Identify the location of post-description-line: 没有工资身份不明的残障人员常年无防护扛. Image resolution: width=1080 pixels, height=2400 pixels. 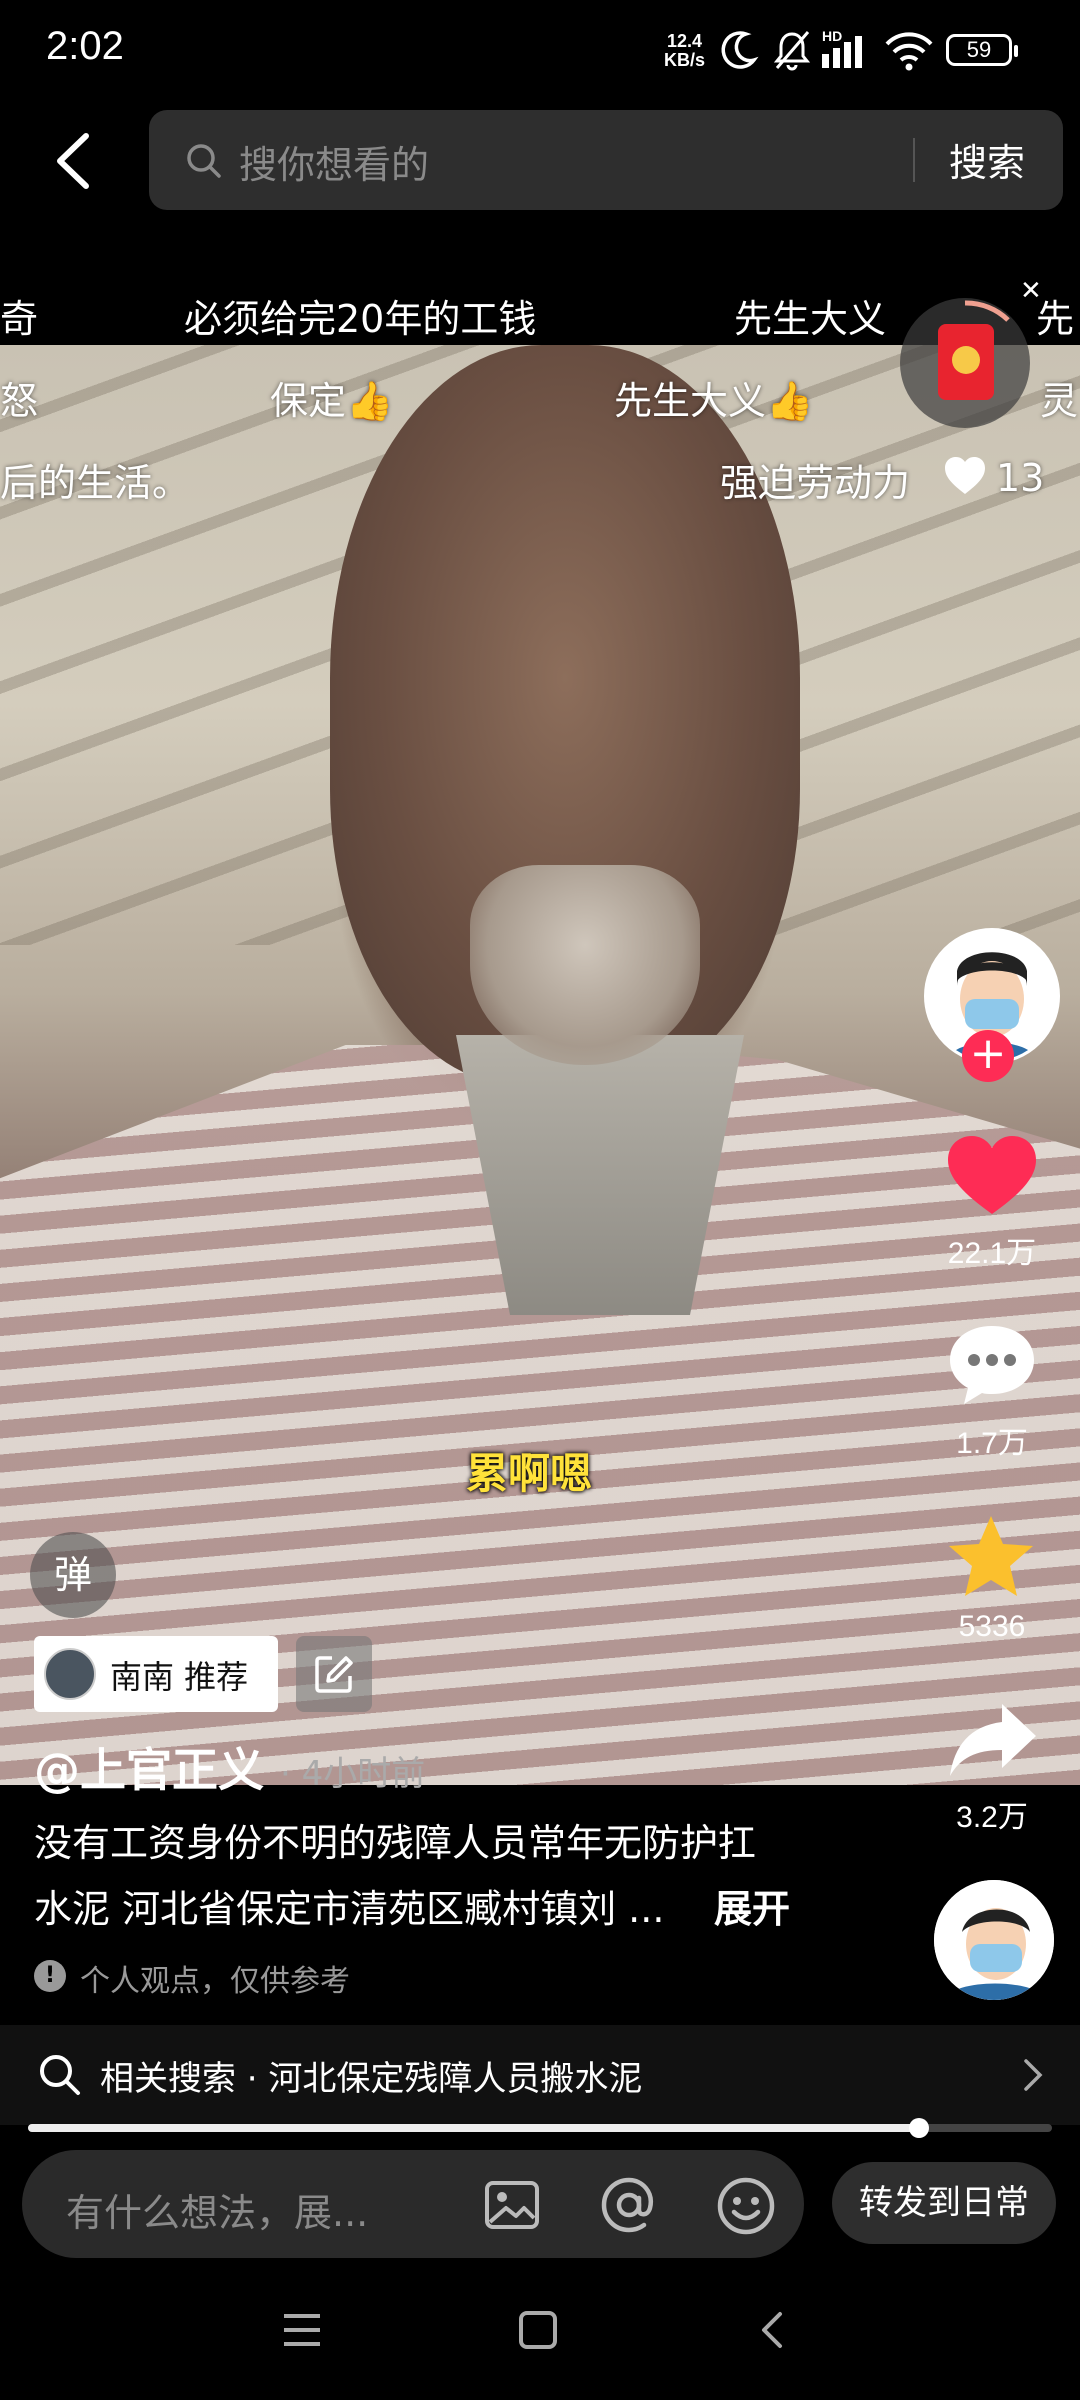
(395, 1843).